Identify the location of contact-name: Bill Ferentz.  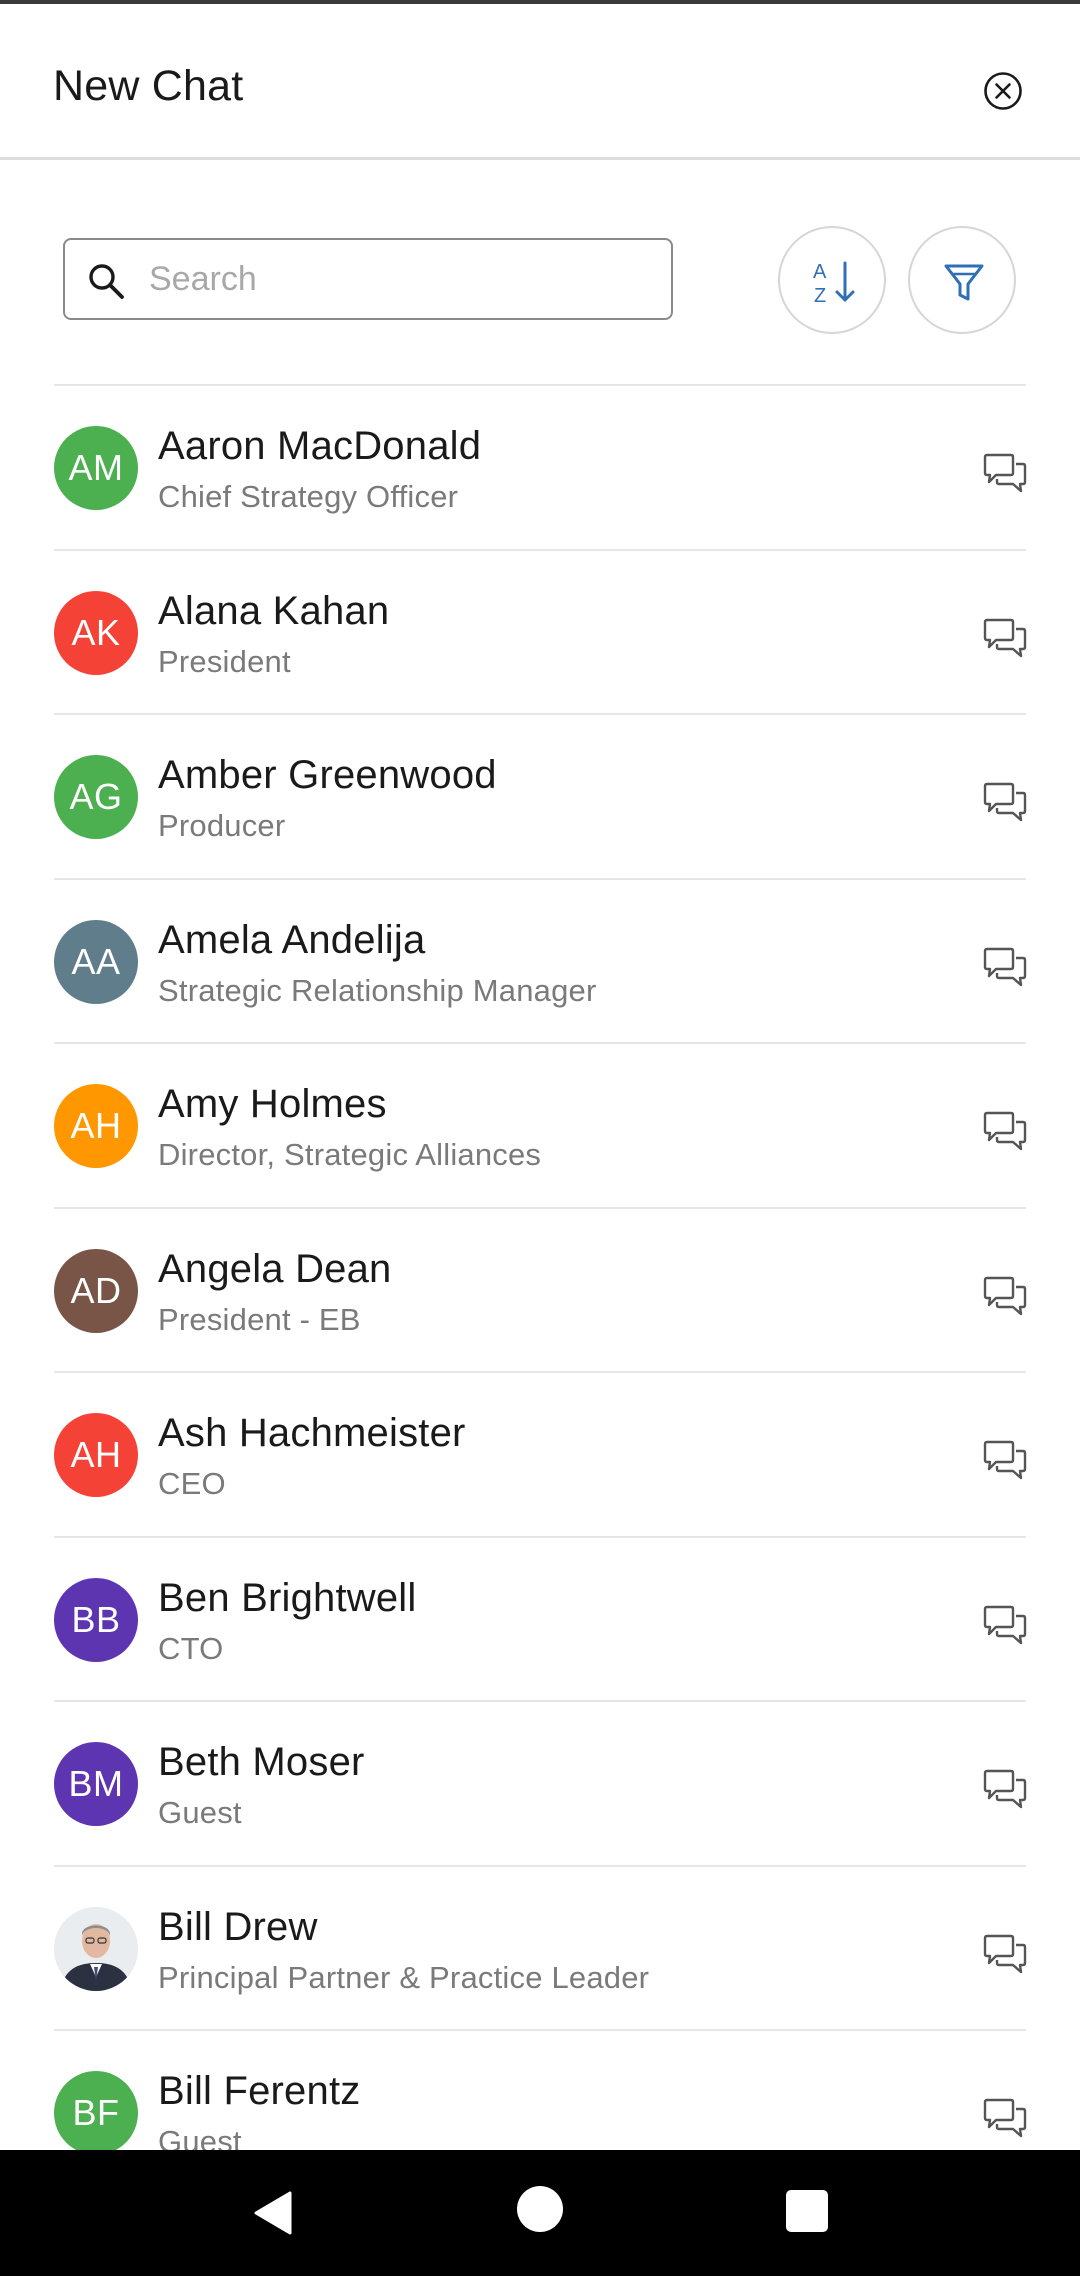
(259, 2091).